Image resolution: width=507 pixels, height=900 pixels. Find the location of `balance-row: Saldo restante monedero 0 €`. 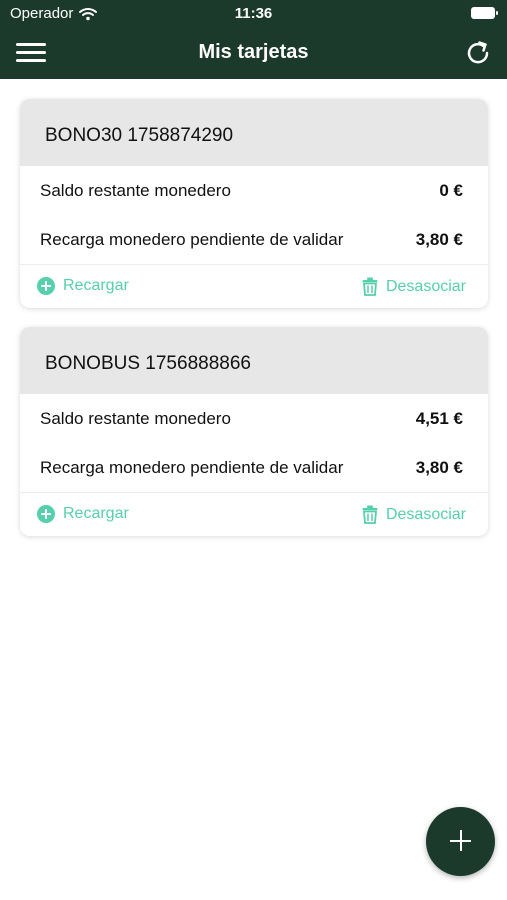

balance-row: Saldo restante monedero 0 € is located at coordinates (254, 190).